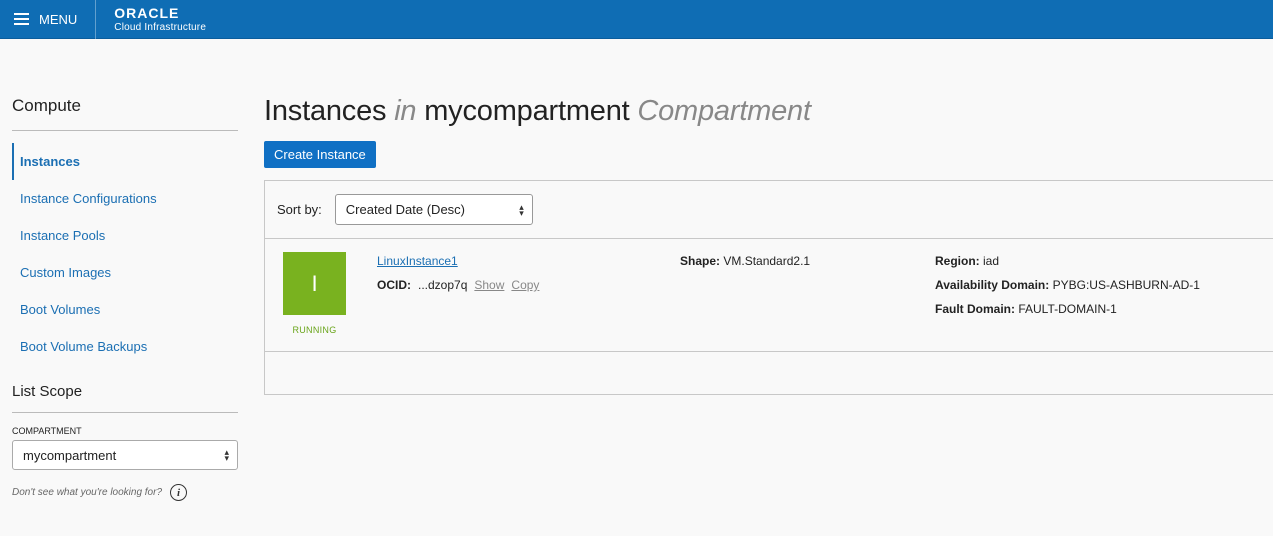 The height and width of the screenshot is (536, 1273). I want to click on sidebar-item-custom-images: Custom Images, so click(125, 272).